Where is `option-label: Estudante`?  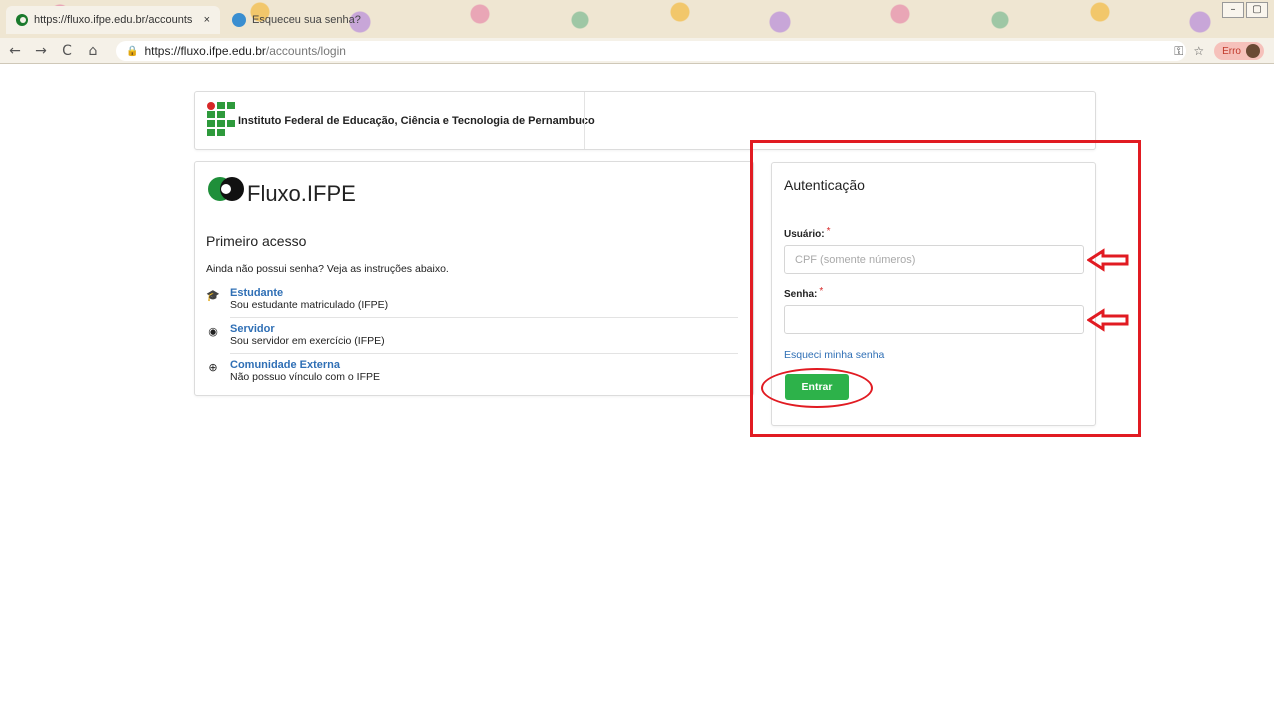 option-label: Estudante is located at coordinates (256, 293).